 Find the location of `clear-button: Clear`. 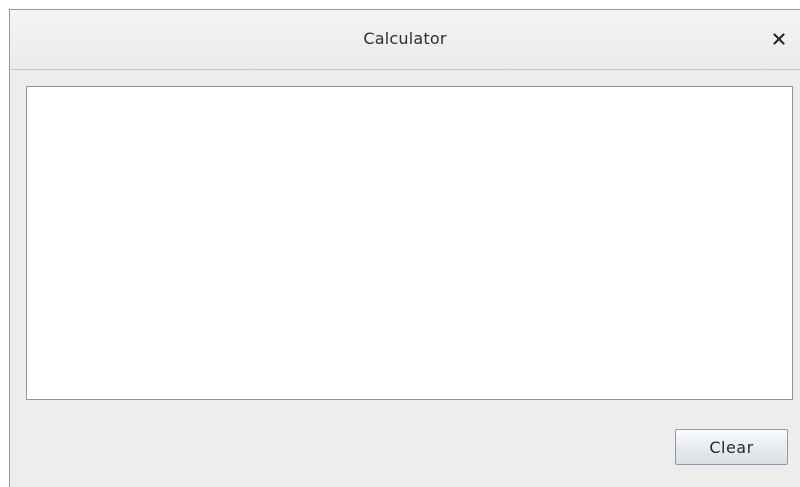

clear-button: Clear is located at coordinates (731, 447).